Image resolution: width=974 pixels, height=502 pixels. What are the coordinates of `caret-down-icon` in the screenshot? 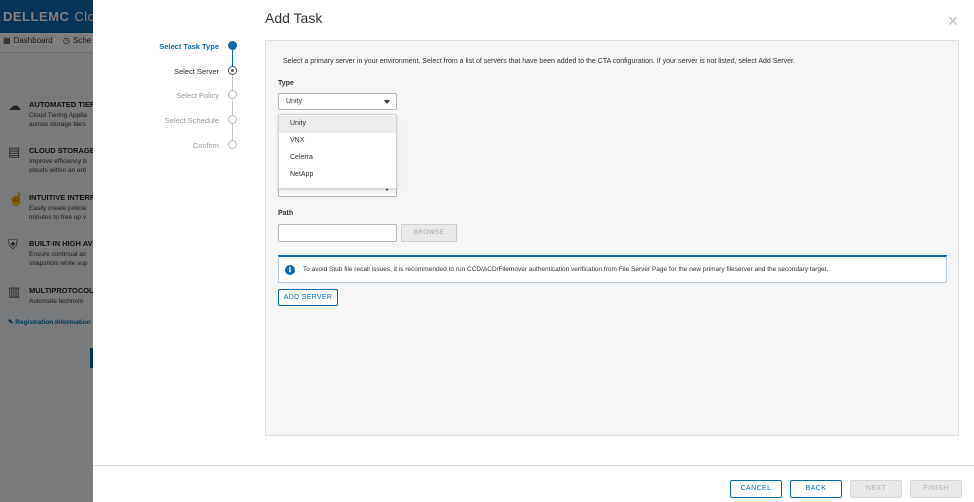 It's located at (387, 102).